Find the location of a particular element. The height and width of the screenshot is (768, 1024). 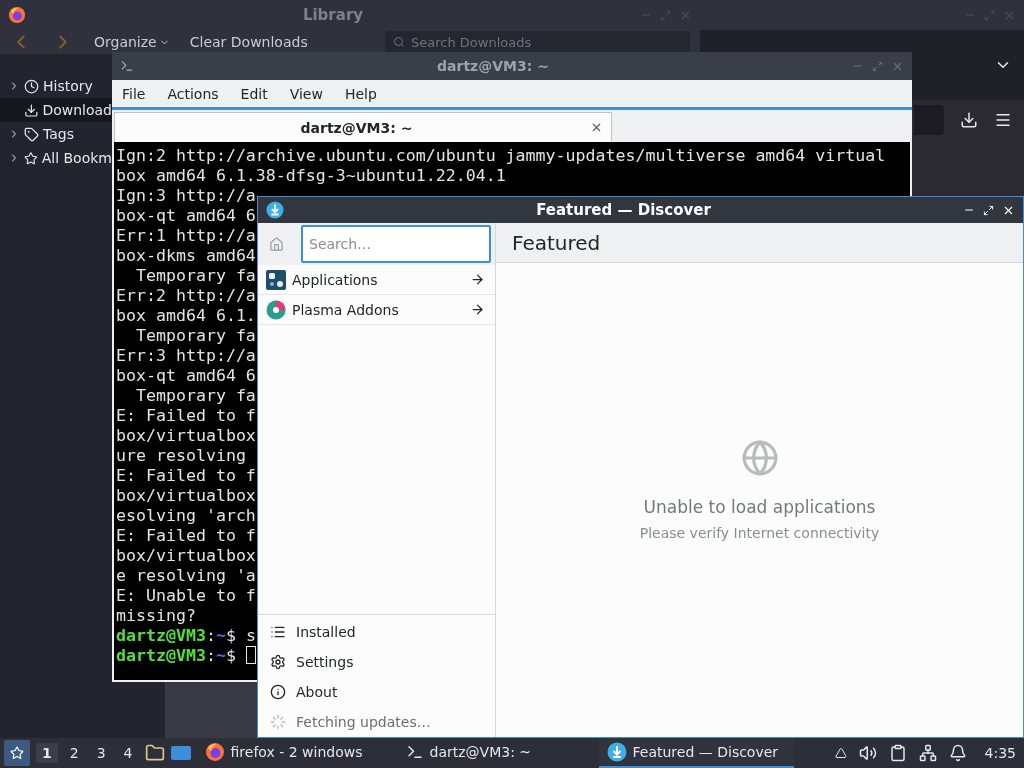

list-icon is located at coordinates (278, 632).